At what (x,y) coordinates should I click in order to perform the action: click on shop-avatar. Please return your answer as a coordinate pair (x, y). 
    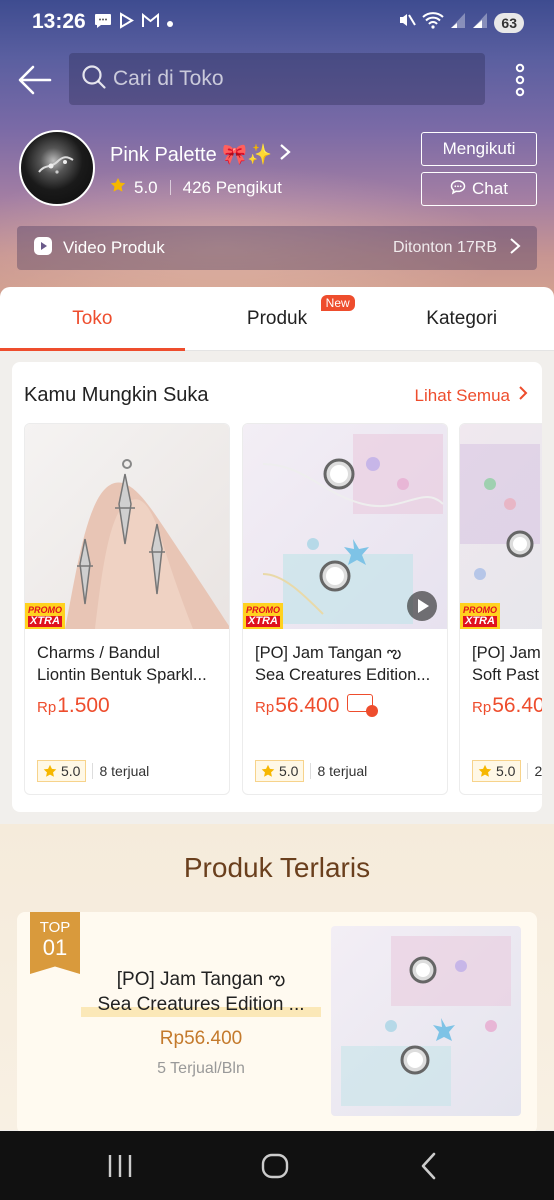
    Looking at the image, I should click on (57, 168).